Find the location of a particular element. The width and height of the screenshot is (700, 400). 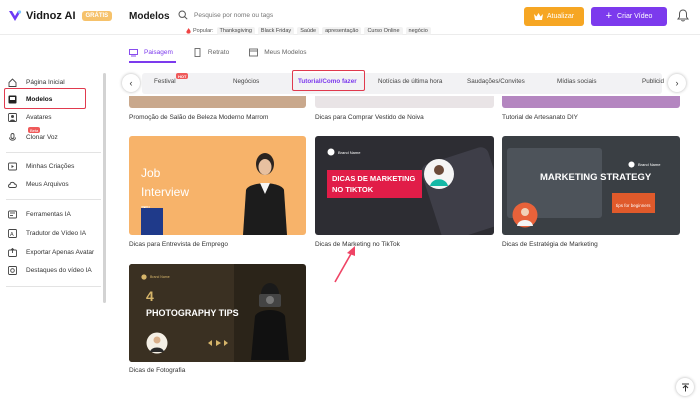

sidebar-item-ai-highlights: Destaques do vídeo IA is located at coordinates (50, 270).